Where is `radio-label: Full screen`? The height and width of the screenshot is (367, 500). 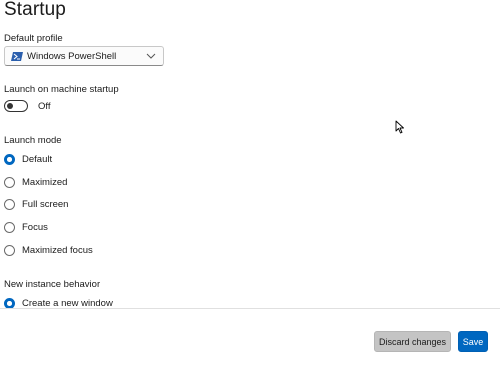
radio-label: Full screen is located at coordinates (45, 204).